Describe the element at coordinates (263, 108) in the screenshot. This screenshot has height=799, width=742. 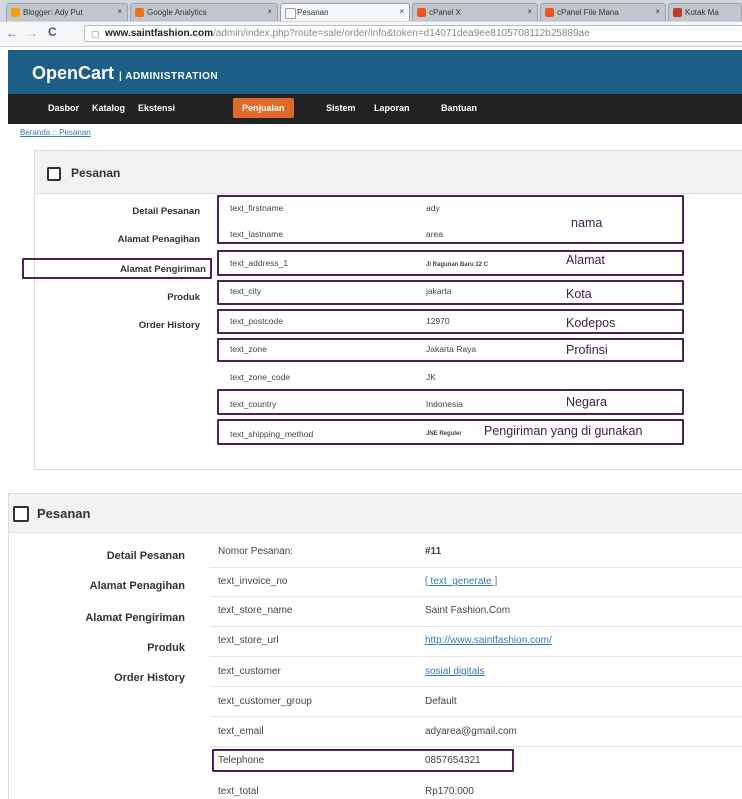
I see `menu-penjualan: Penjualan` at that location.